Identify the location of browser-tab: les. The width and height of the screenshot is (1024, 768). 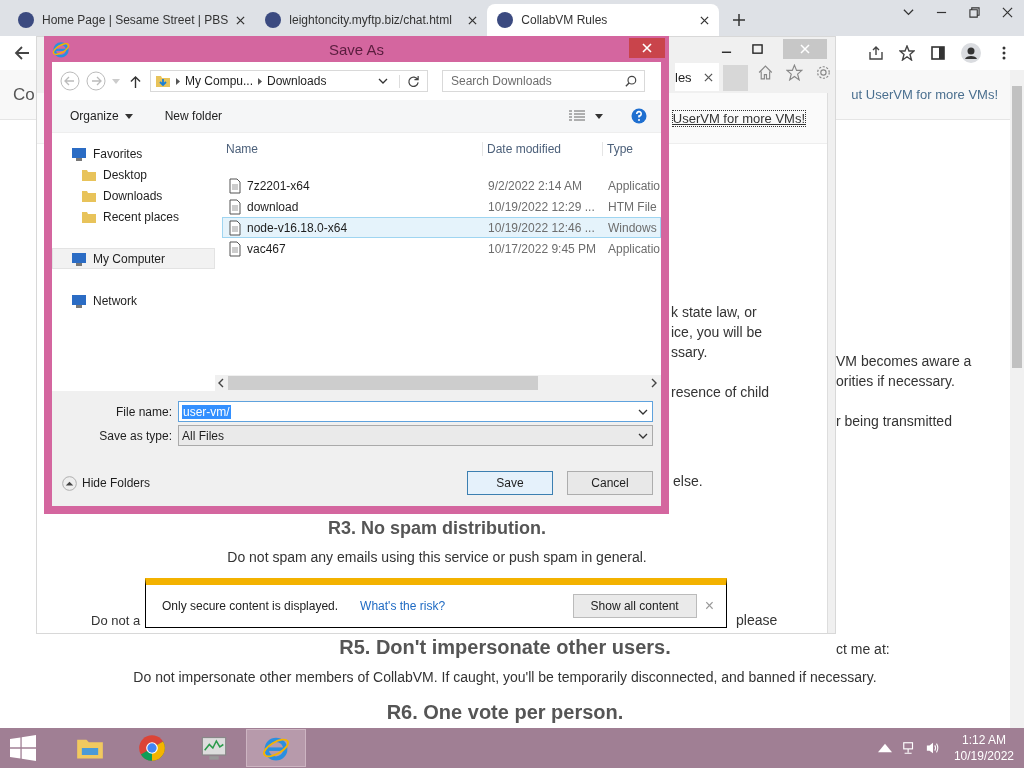
(697, 77).